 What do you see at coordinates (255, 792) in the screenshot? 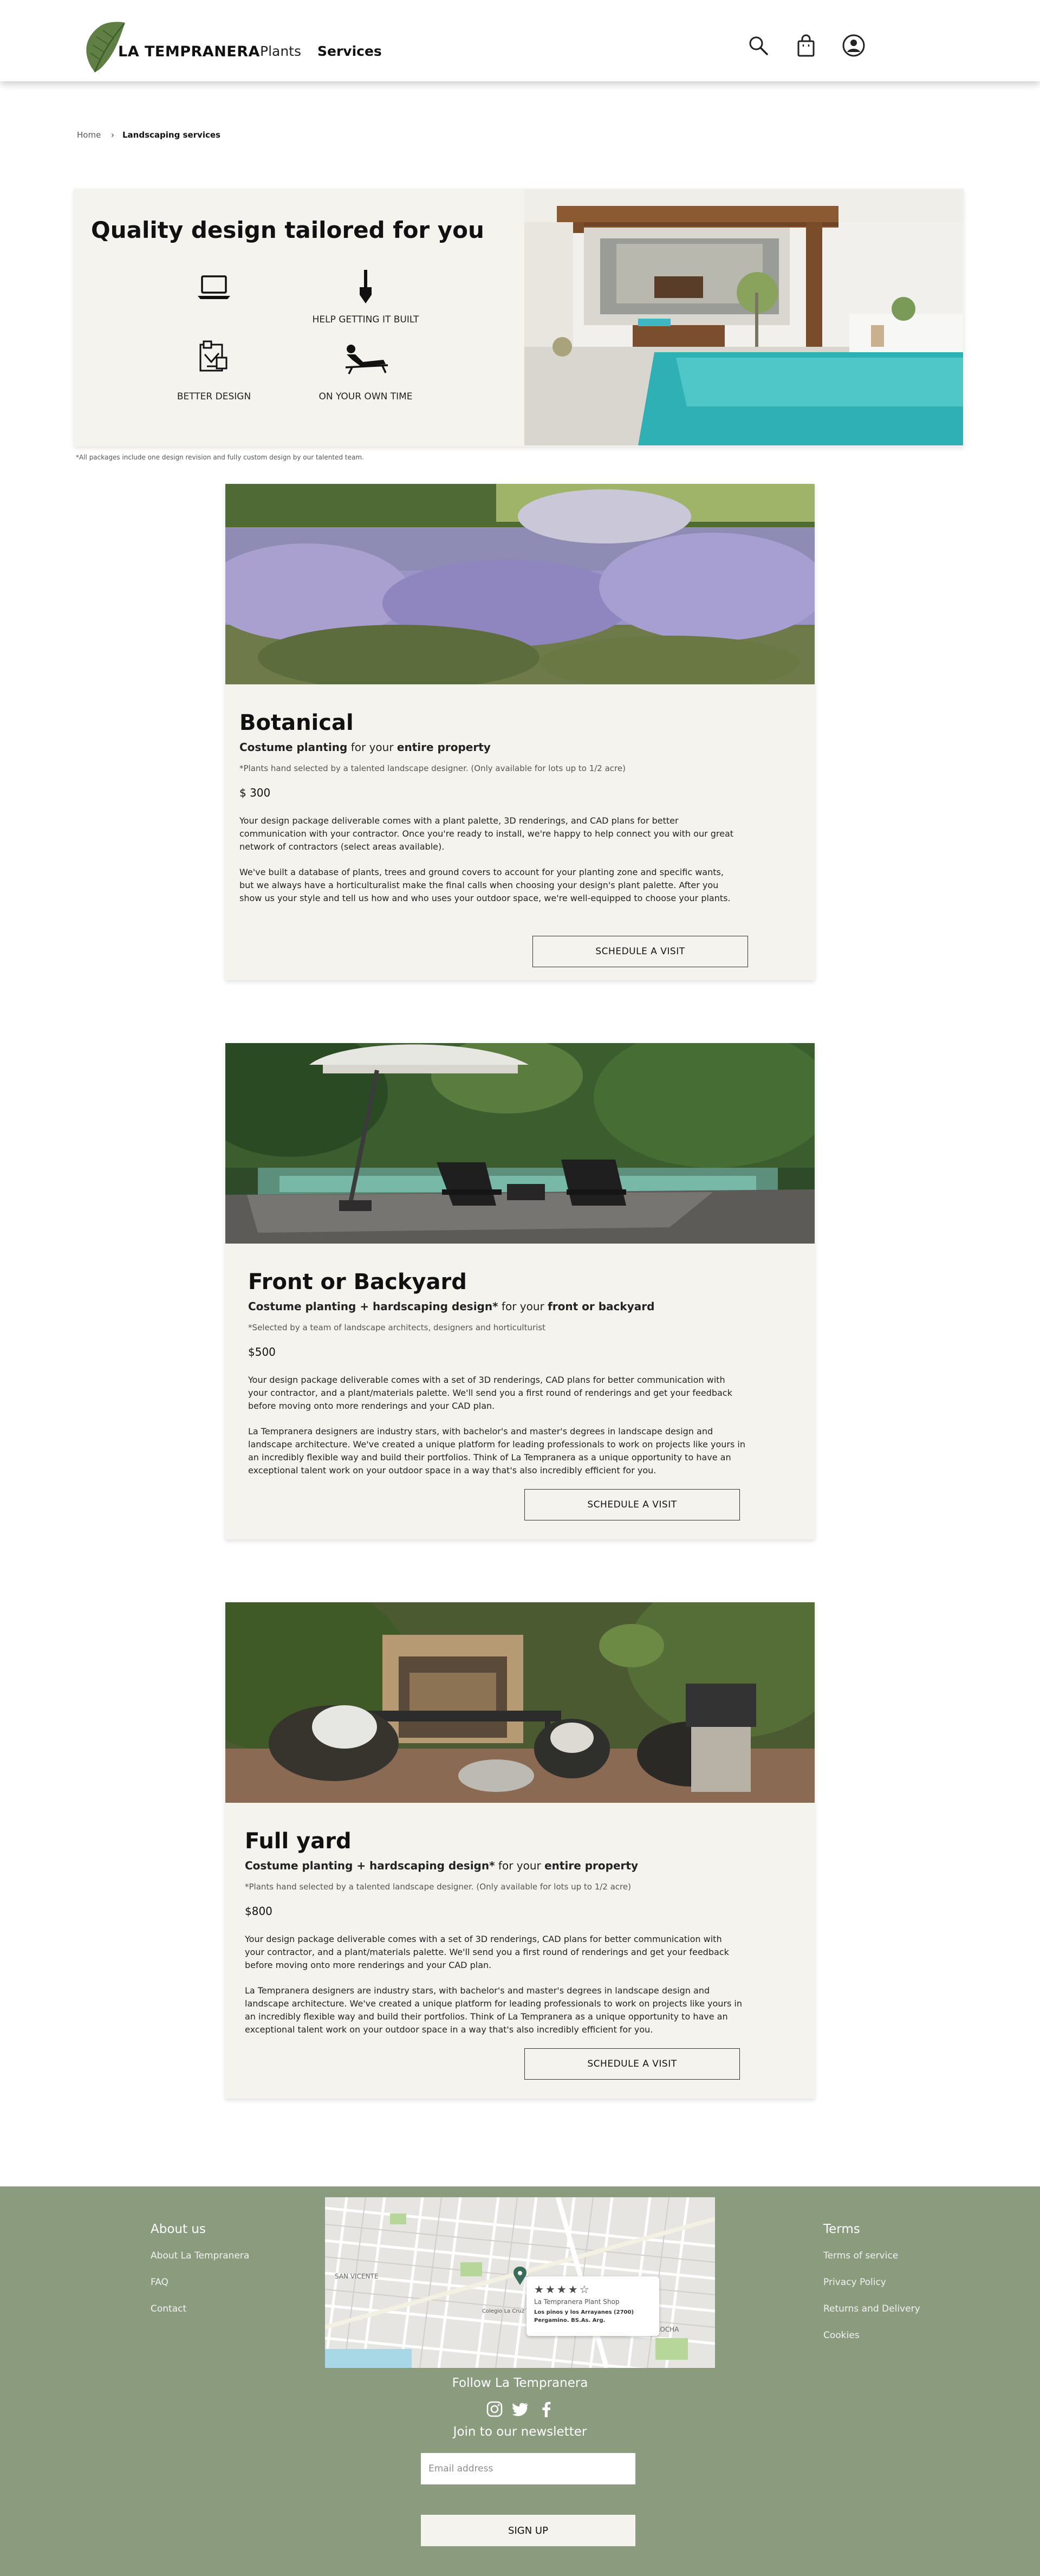
I see `package-price: $ 300` at bounding box center [255, 792].